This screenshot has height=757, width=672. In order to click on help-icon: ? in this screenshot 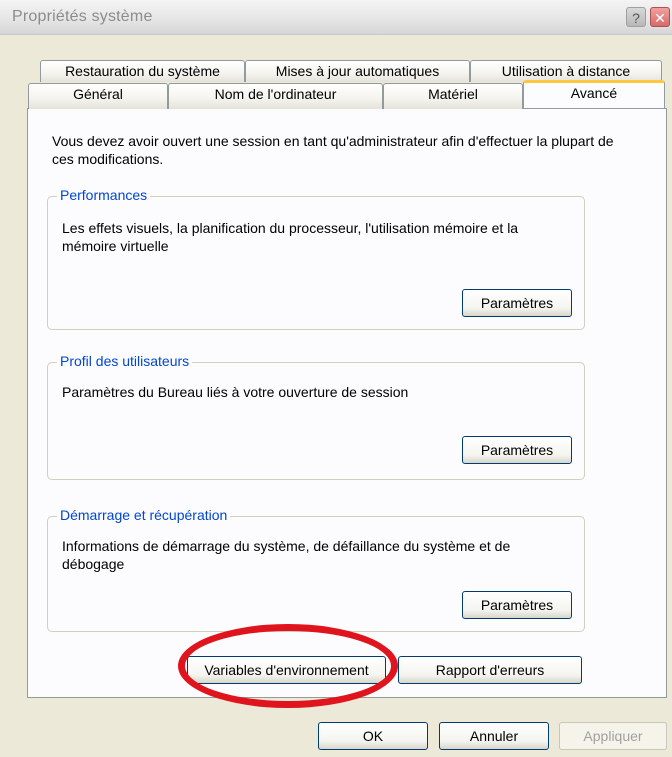, I will do `click(636, 17)`.